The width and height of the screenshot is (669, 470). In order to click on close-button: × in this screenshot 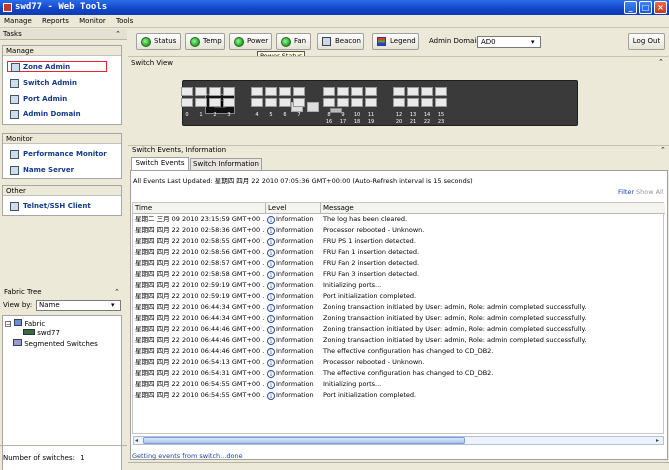, I will do `click(660, 7)`.